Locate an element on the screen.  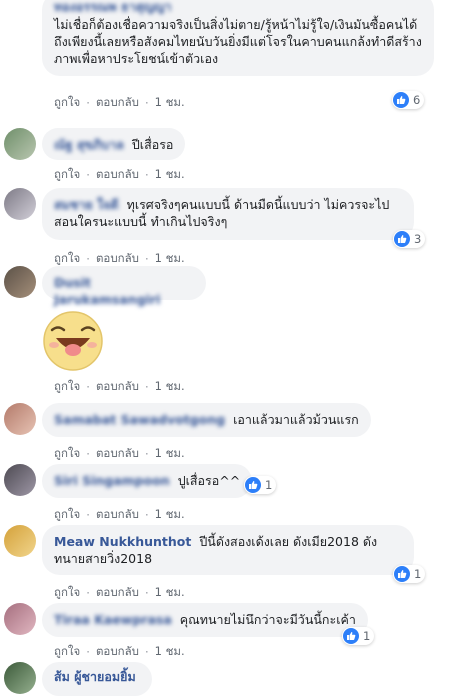
comment-bubble: ส้ม ผู้ชายอมยิ้ม is located at coordinates (97, 679).